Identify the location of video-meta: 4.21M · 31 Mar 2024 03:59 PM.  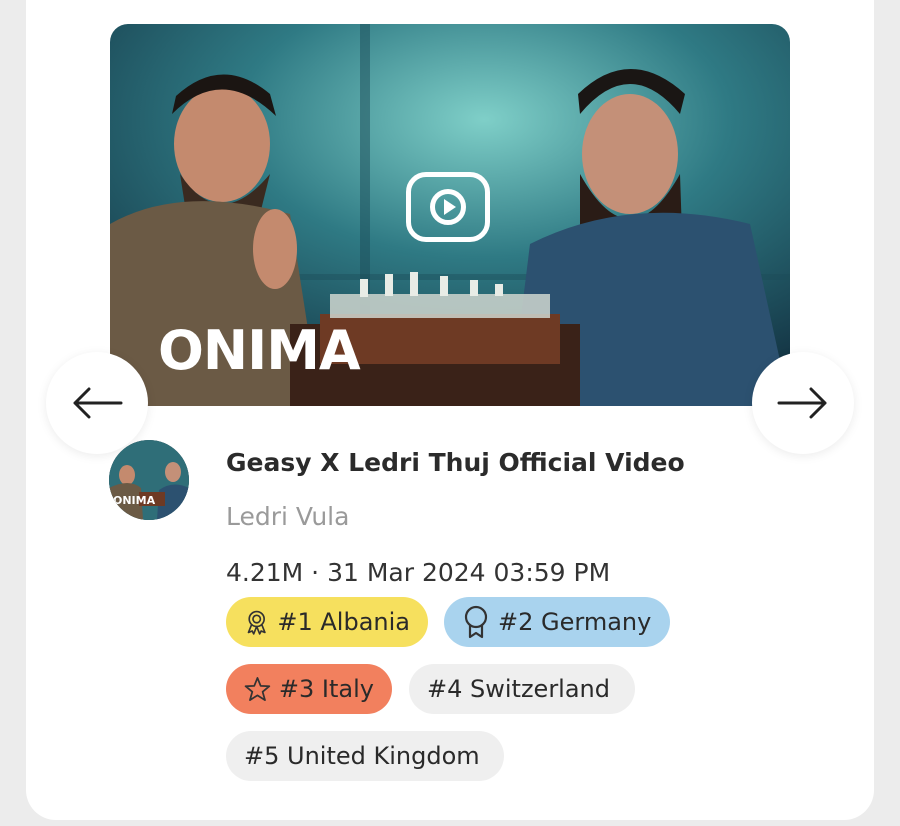
(418, 572).